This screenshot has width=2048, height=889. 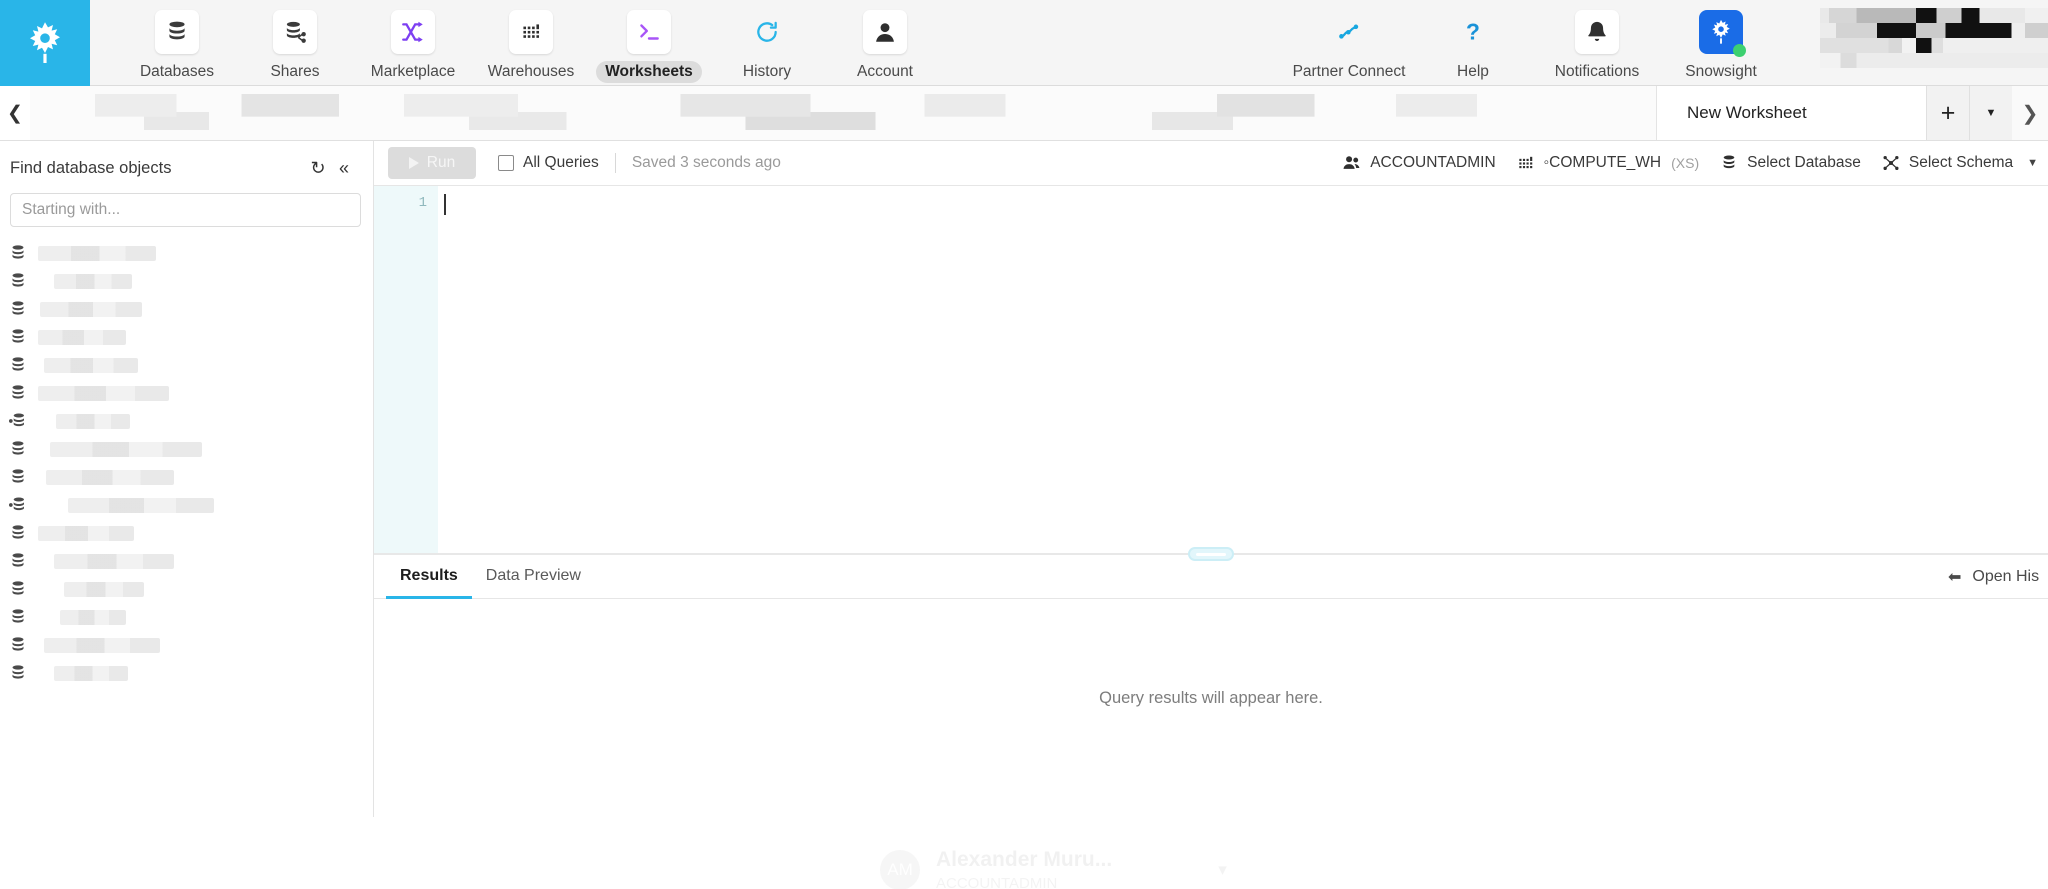 I want to click on role-label: ACCOUNTADMIN, so click(x=1433, y=162).